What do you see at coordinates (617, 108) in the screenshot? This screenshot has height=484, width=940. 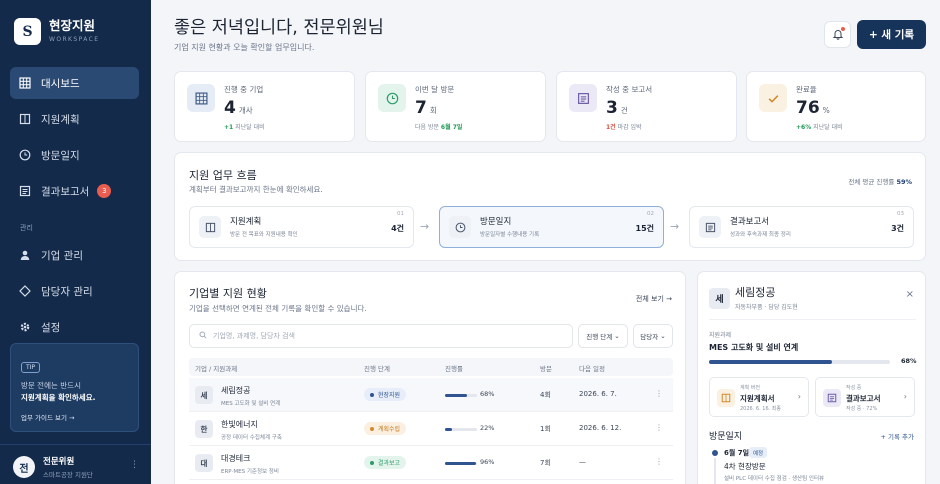 I see `stat-value: 3건` at bounding box center [617, 108].